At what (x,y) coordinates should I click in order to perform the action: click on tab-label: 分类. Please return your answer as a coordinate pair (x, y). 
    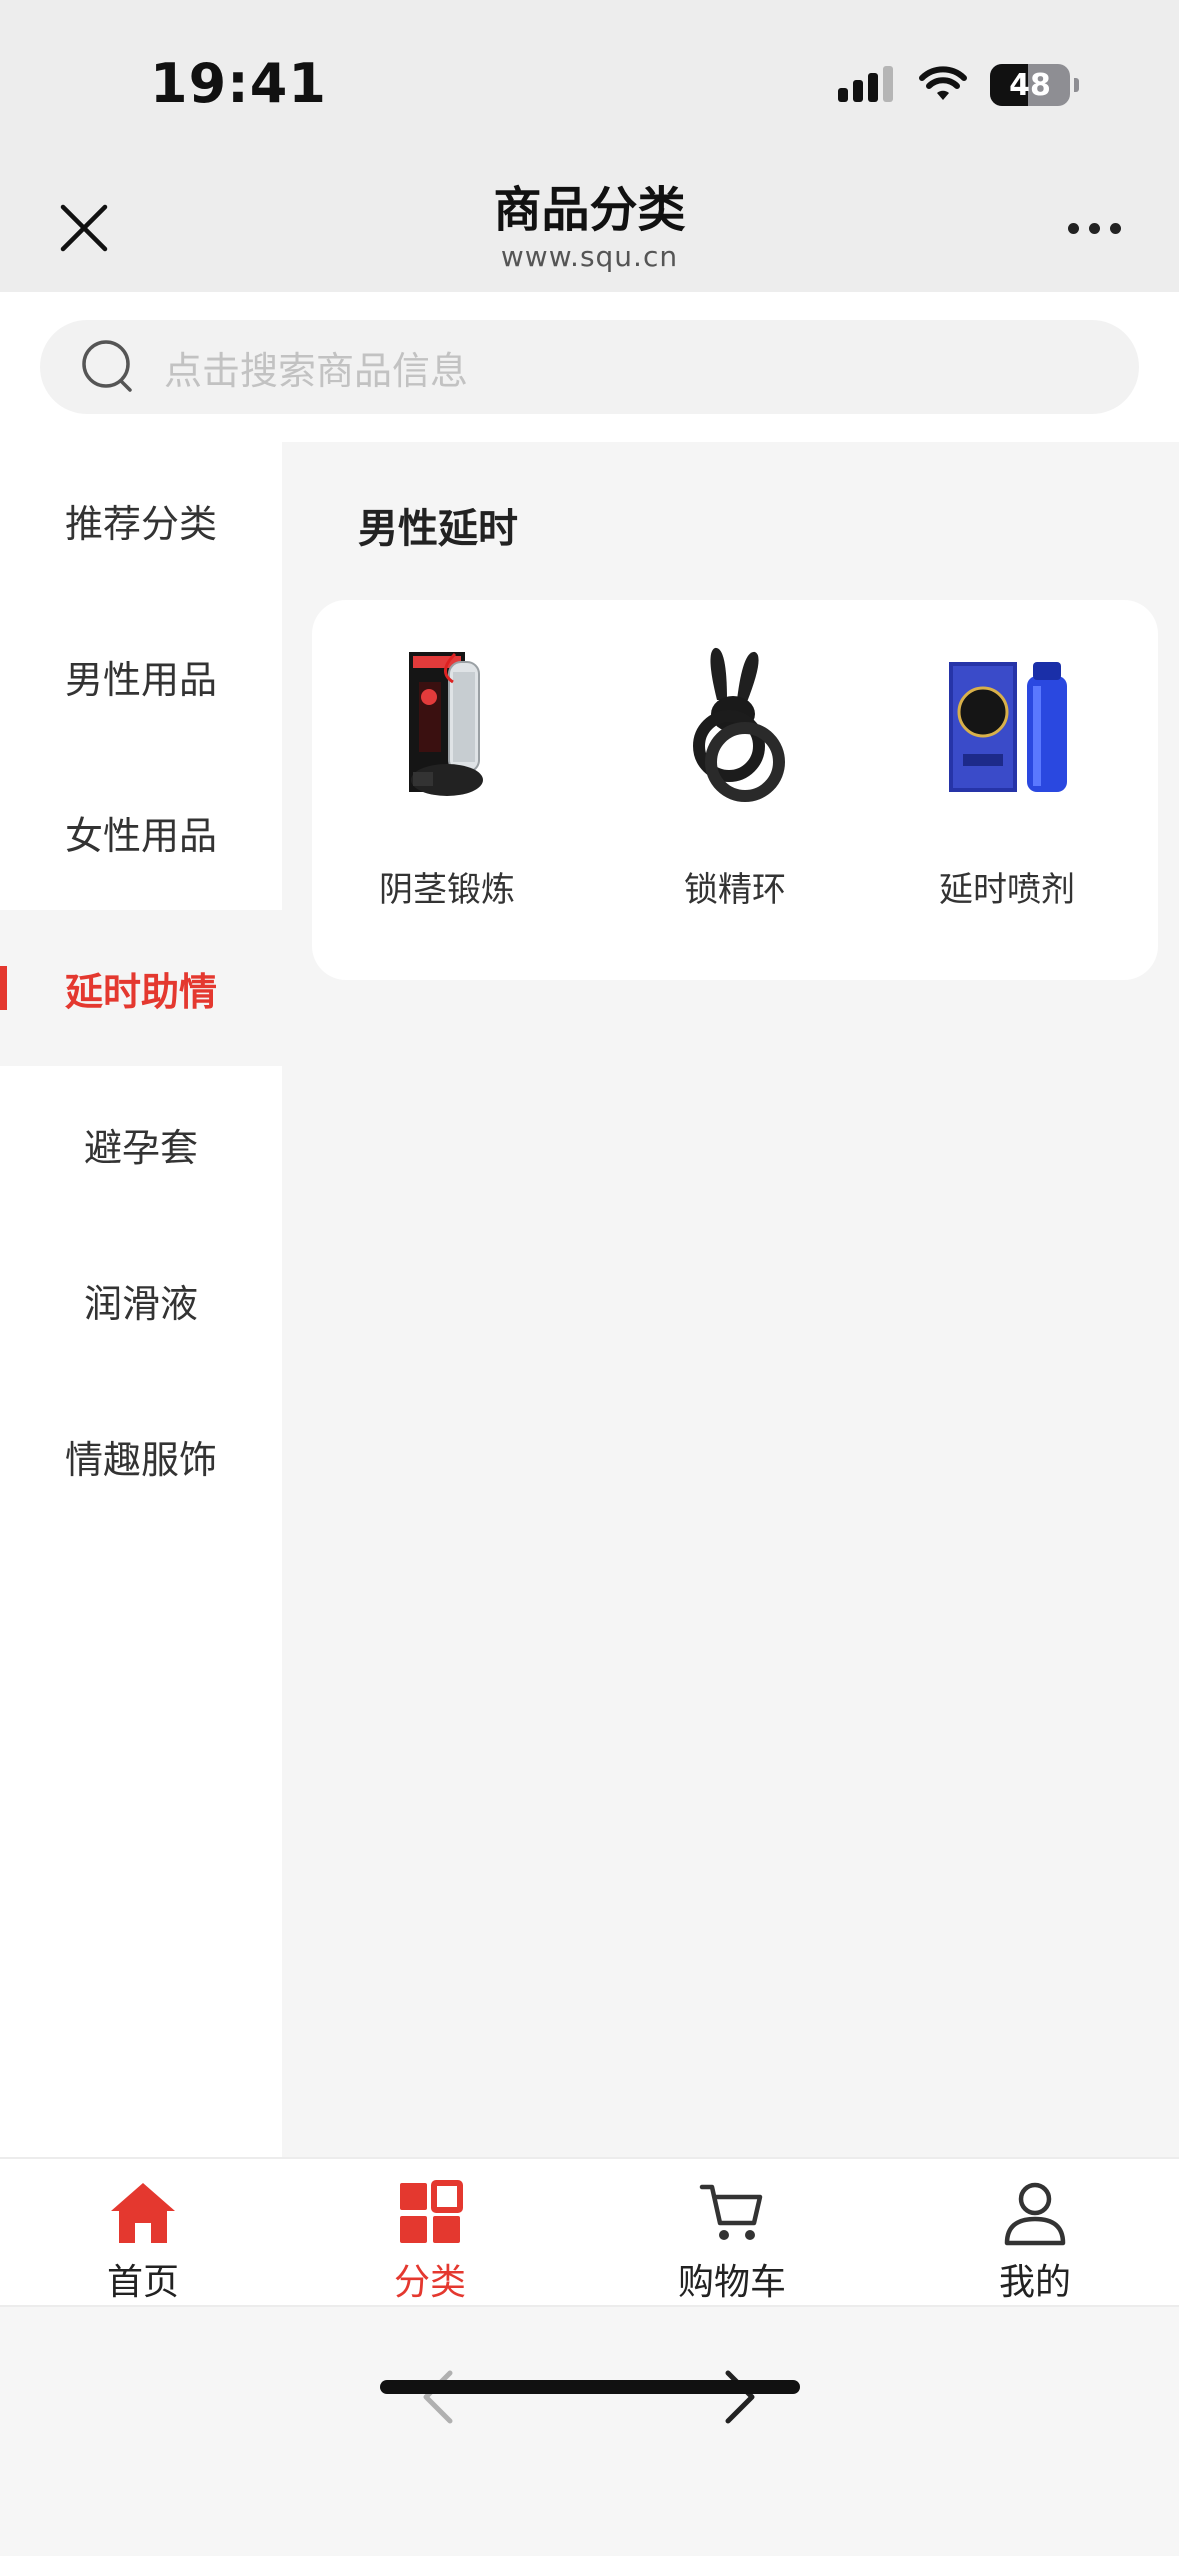
    Looking at the image, I should click on (429, 2282).